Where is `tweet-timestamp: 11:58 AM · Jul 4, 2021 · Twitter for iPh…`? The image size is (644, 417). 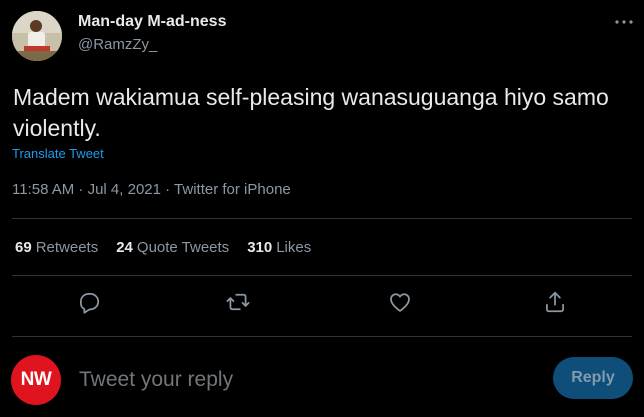 tweet-timestamp: 11:58 AM · Jul 4, 2021 · Twitter for iPh… is located at coordinates (151, 189).